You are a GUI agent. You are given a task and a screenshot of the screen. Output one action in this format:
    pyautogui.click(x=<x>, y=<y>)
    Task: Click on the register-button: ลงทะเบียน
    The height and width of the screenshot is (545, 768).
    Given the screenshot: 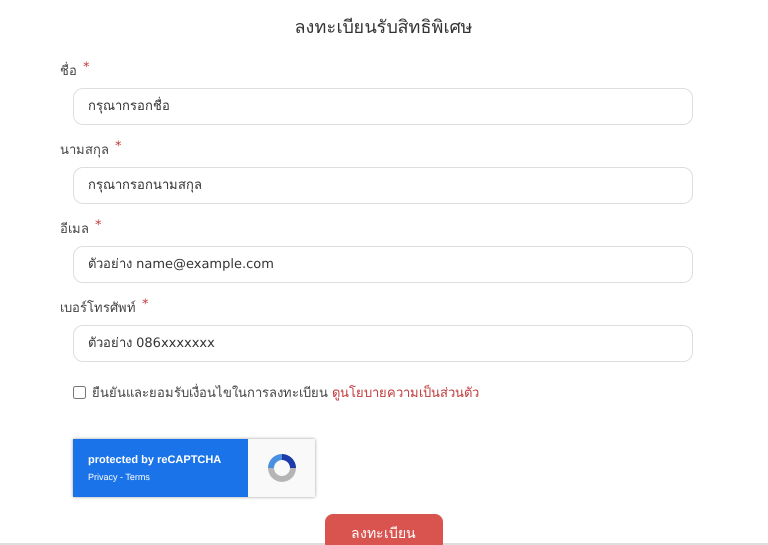 What is the action you would take?
    pyautogui.click(x=383, y=529)
    